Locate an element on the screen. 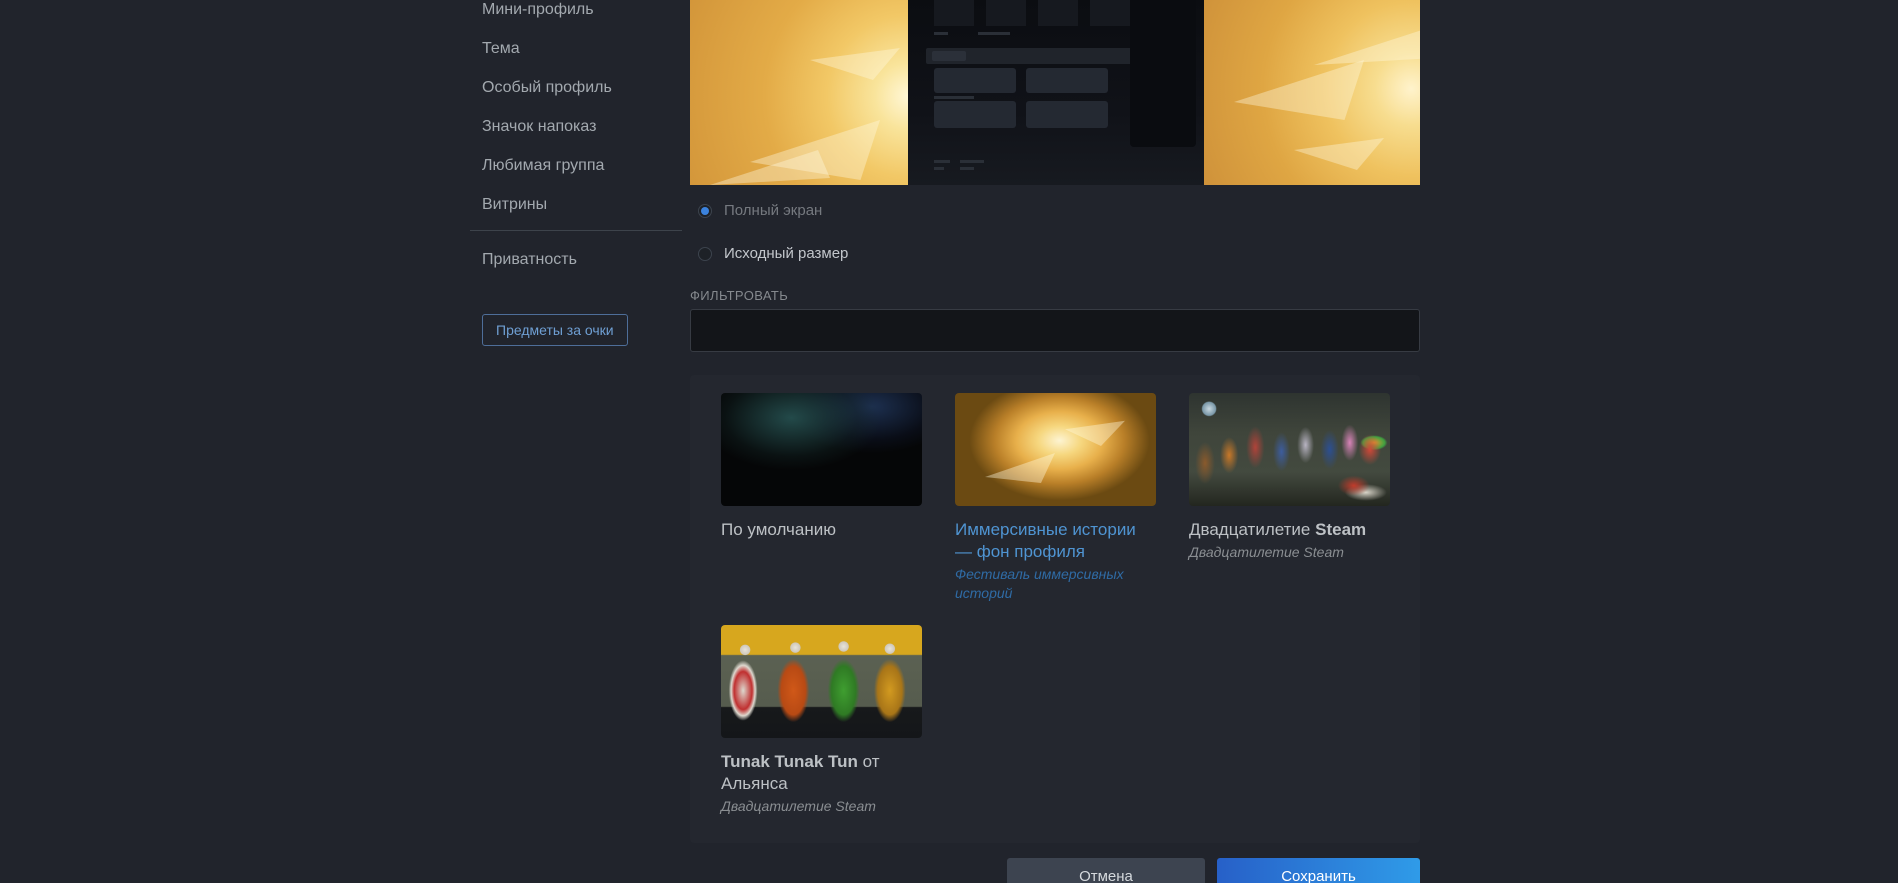  radio-unselected-icon is located at coordinates (705, 253).